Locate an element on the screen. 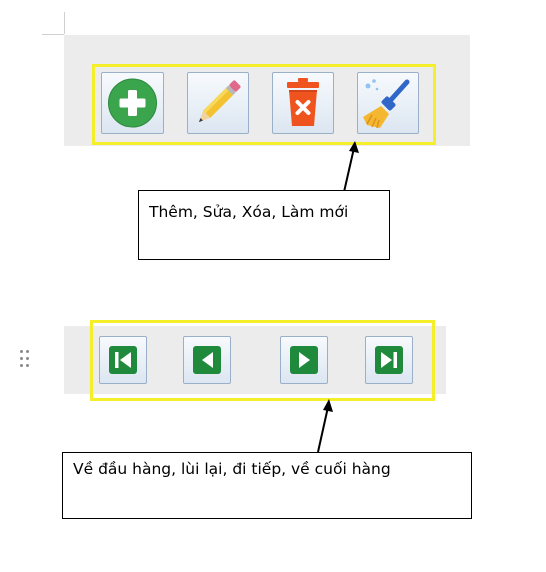 The image size is (546, 572). edit-button is located at coordinates (218, 103).